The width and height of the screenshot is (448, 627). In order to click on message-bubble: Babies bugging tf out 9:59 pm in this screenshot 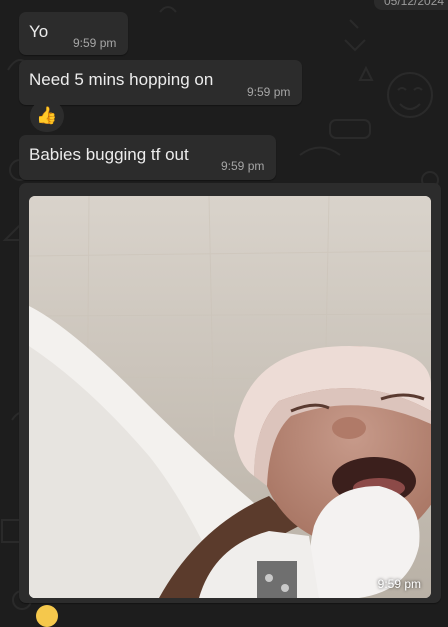, I will do `click(147, 157)`.